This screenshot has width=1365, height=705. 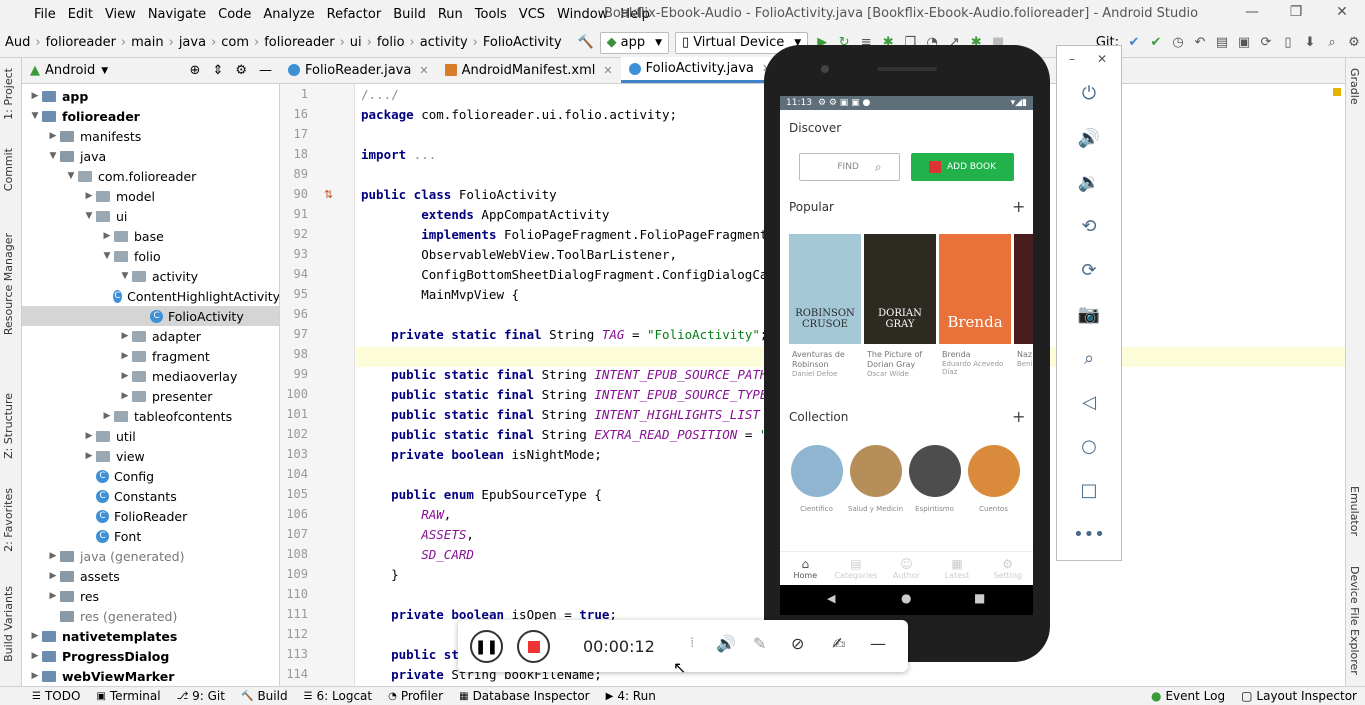 What do you see at coordinates (1089, 226) in the screenshot?
I see `rotate-left-icon: ⟲` at bounding box center [1089, 226].